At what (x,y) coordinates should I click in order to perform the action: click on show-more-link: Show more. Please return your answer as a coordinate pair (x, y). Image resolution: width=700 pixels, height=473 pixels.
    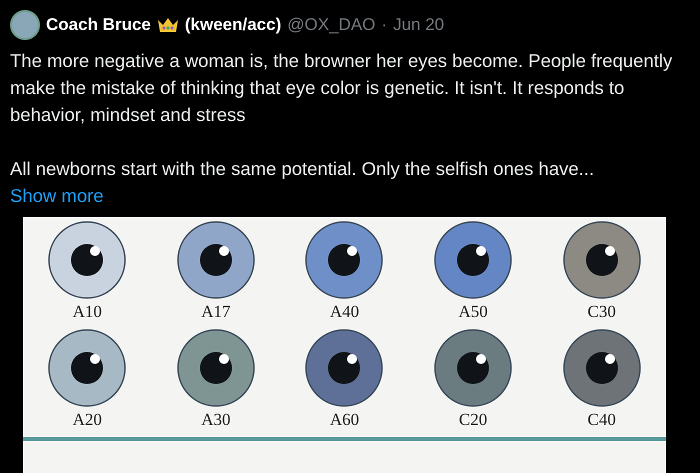
    Looking at the image, I should click on (351, 195).